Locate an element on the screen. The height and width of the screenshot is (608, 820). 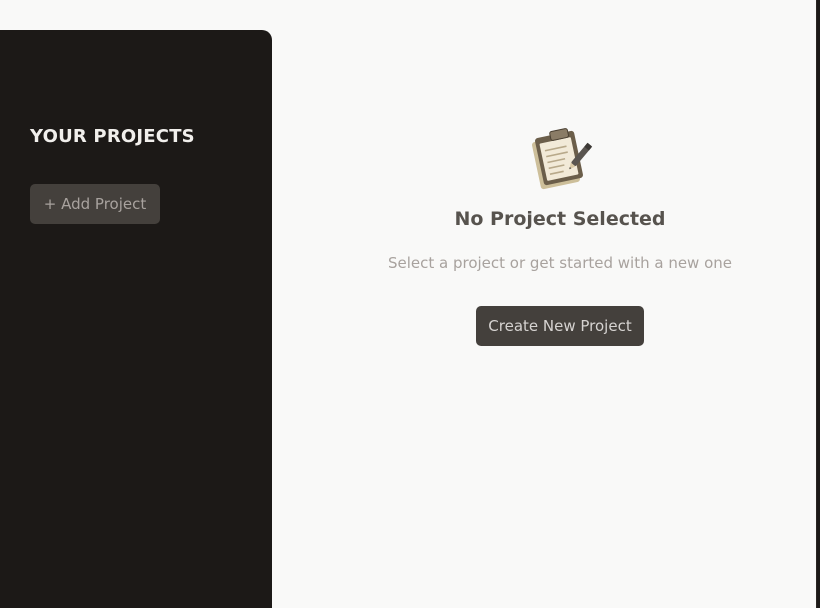
sidebar-title: YOUR PROJECTS is located at coordinates (112, 136).